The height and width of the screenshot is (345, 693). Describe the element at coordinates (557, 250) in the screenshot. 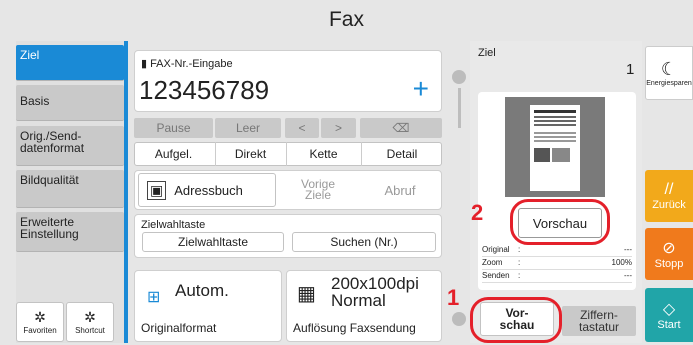

I see `info-row-original: Original: ---` at that location.